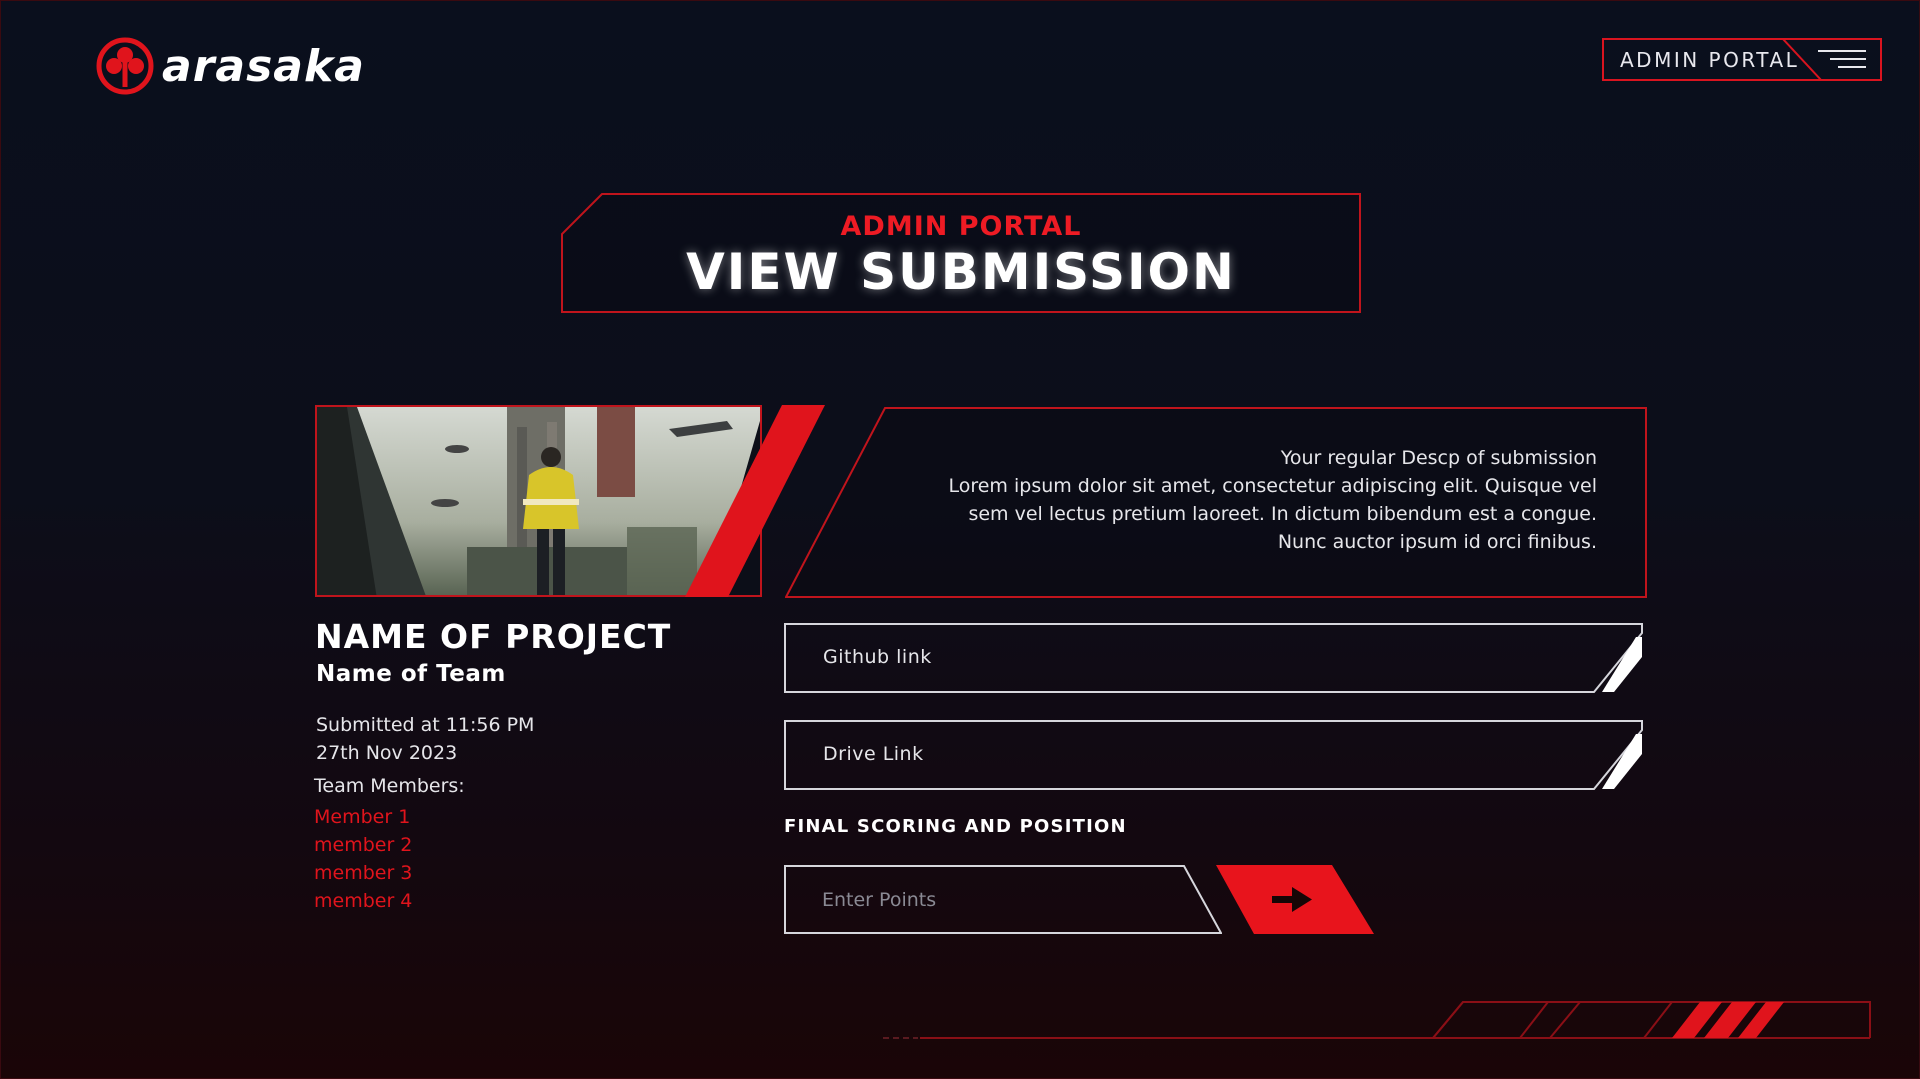  I want to click on team-members-label: Team Members:, so click(389, 786).